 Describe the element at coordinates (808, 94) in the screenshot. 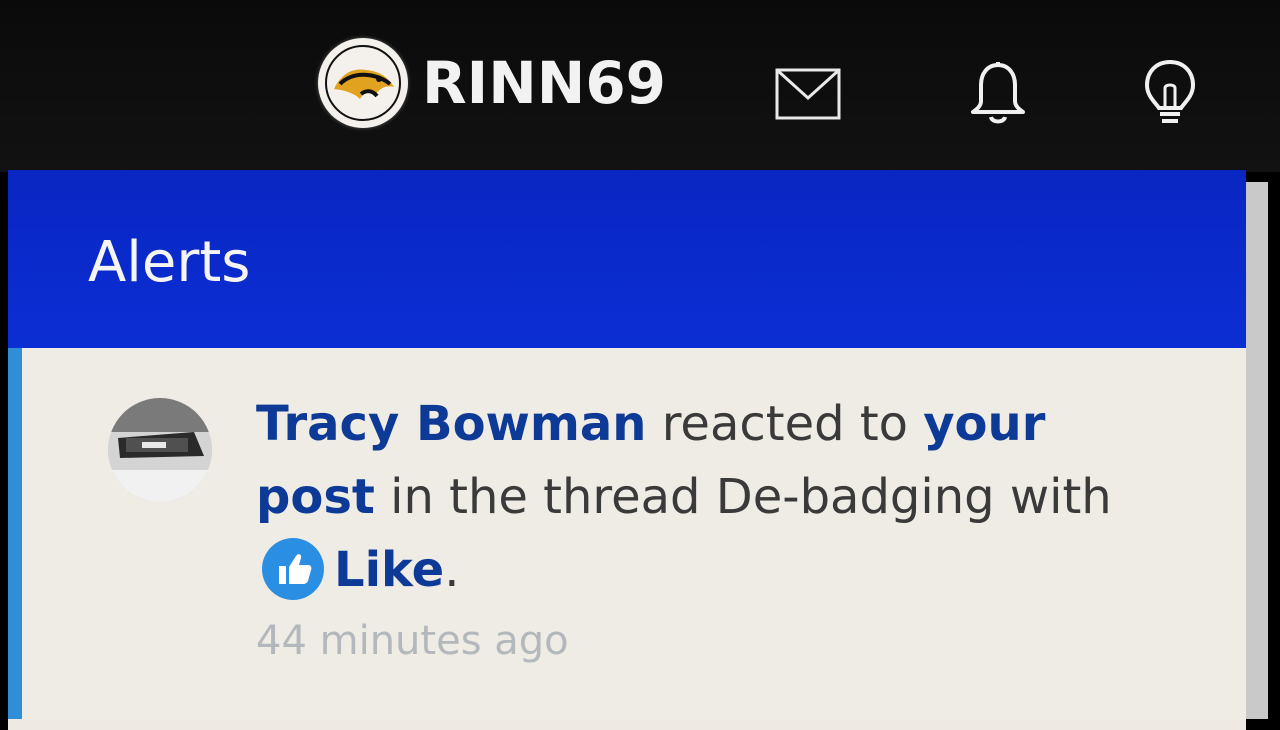

I see `mail-icon` at that location.